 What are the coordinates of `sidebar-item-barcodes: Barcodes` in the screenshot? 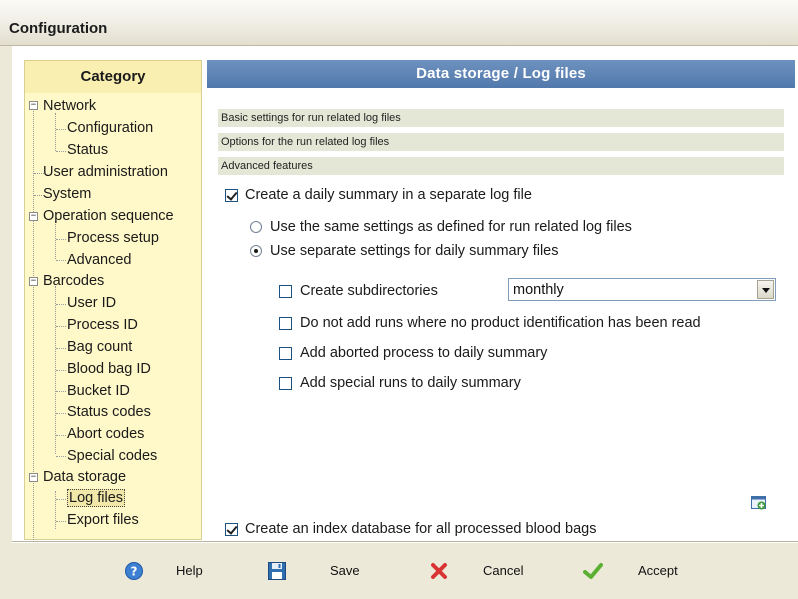 It's located at (73, 281).